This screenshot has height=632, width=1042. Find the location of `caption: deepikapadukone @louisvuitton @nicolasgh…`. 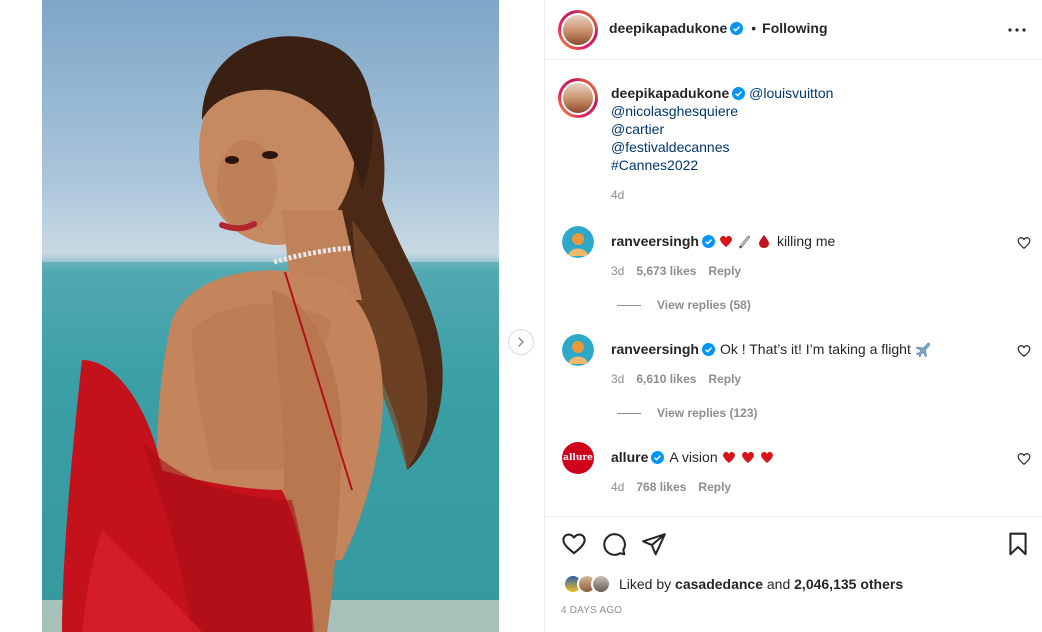

caption: deepikapadukone @louisvuitton @nicolasgh… is located at coordinates (811, 129).